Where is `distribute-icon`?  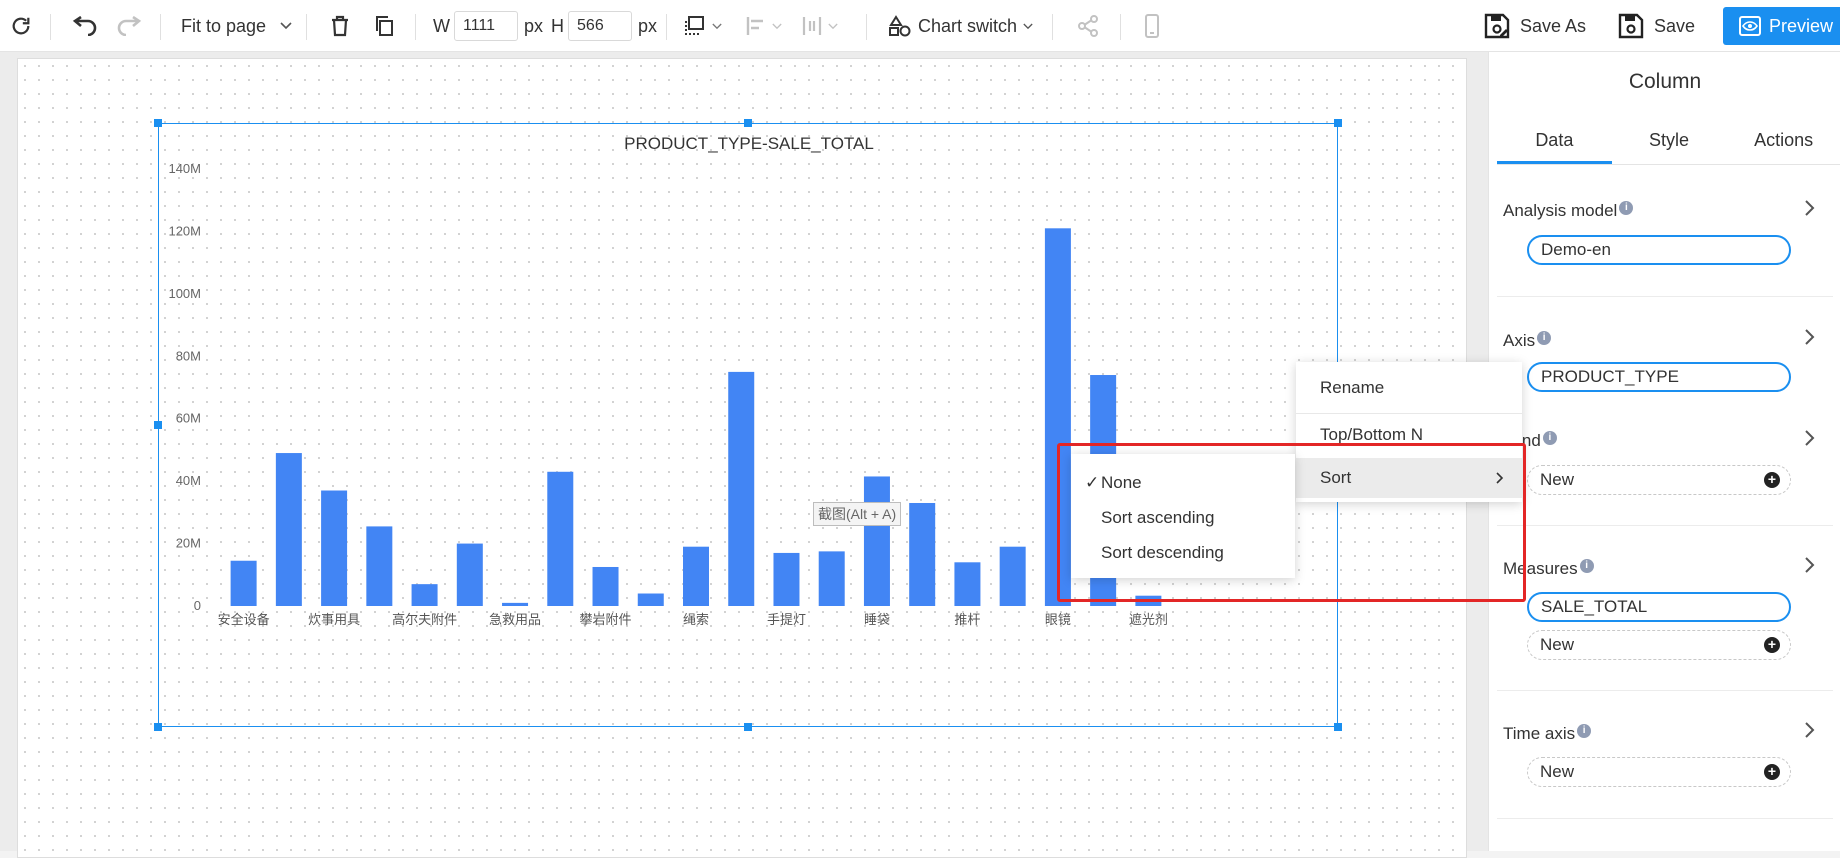 distribute-icon is located at coordinates (812, 26).